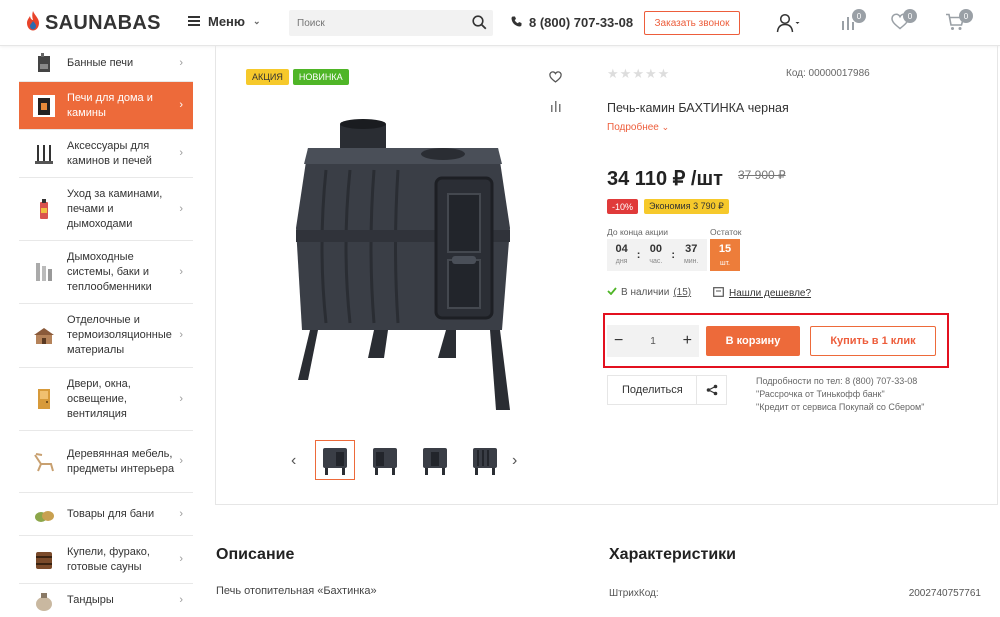  I want to click on sidebar-item-doors: Двери, окна, освещение, вентиляция ›, so click(106, 399).